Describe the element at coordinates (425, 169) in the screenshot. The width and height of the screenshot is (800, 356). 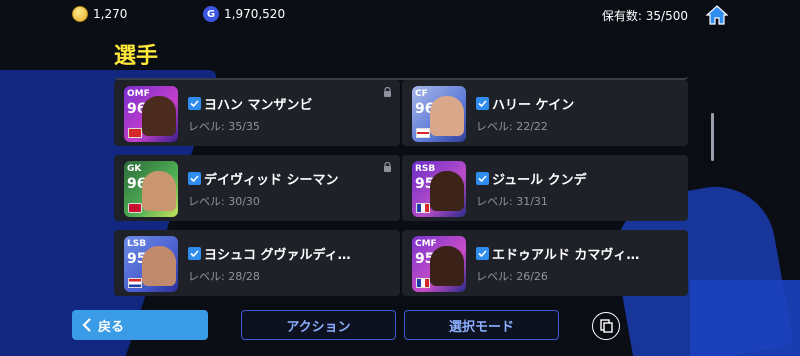
I see `player-position: RSB` at that location.